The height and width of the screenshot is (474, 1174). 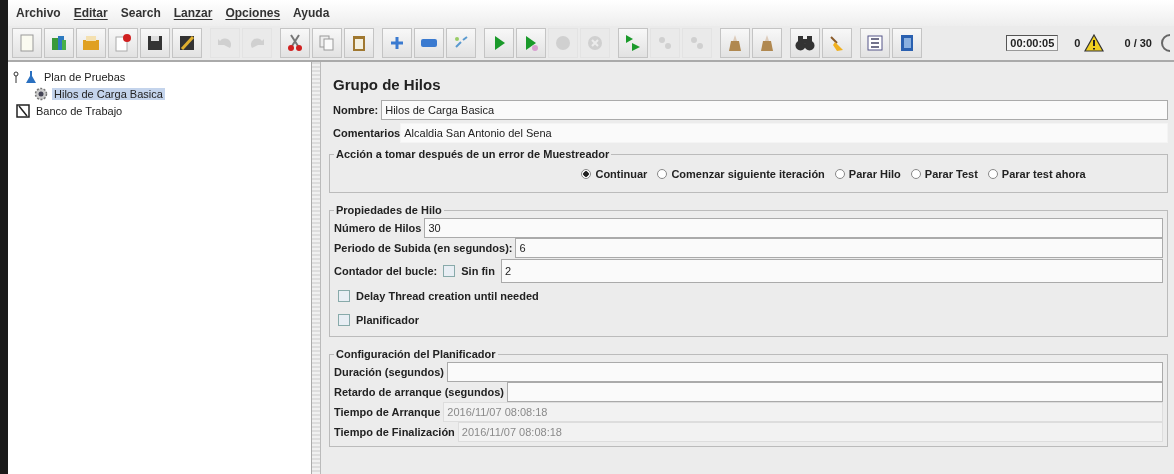 I want to click on field-label: Tiempo de Finalización, so click(x=394, y=432).